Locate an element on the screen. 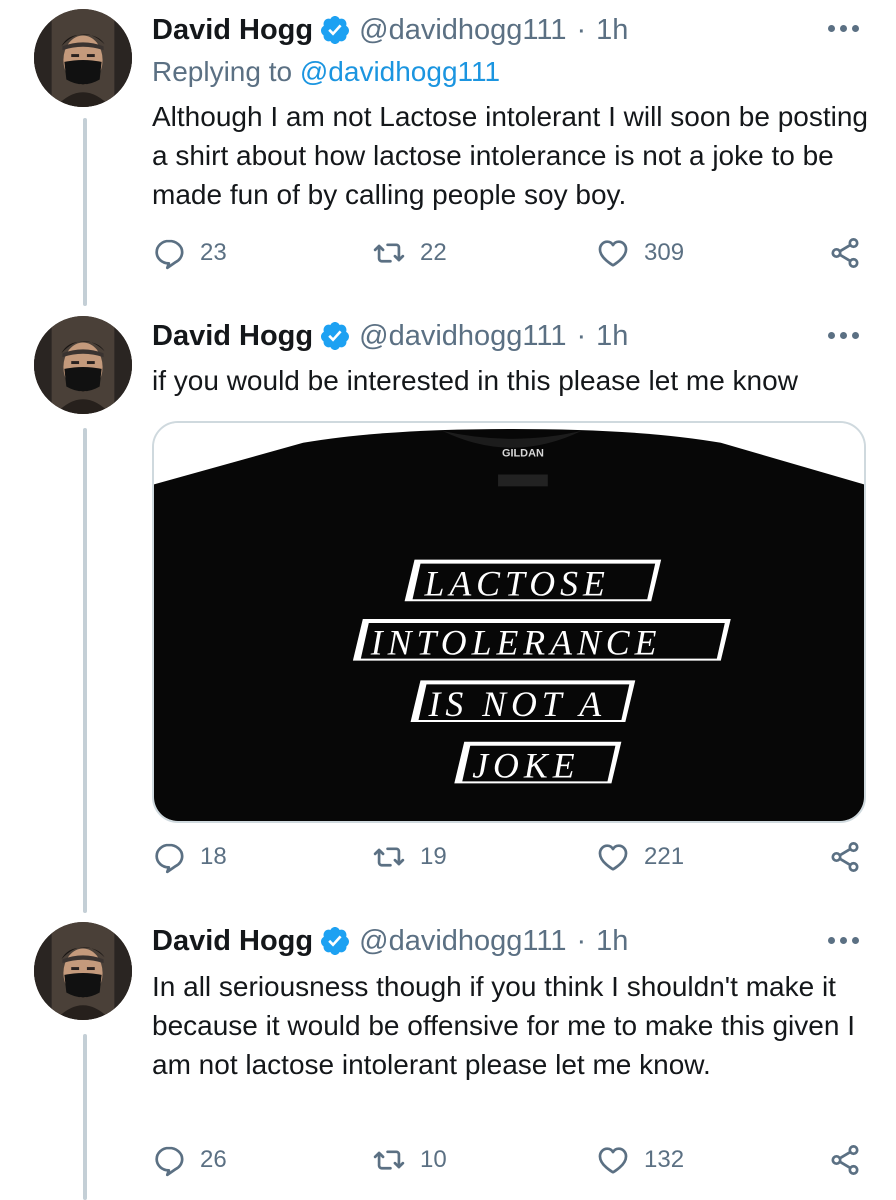  tweet-actions: 26 10 132 is located at coordinates (510, 1165).